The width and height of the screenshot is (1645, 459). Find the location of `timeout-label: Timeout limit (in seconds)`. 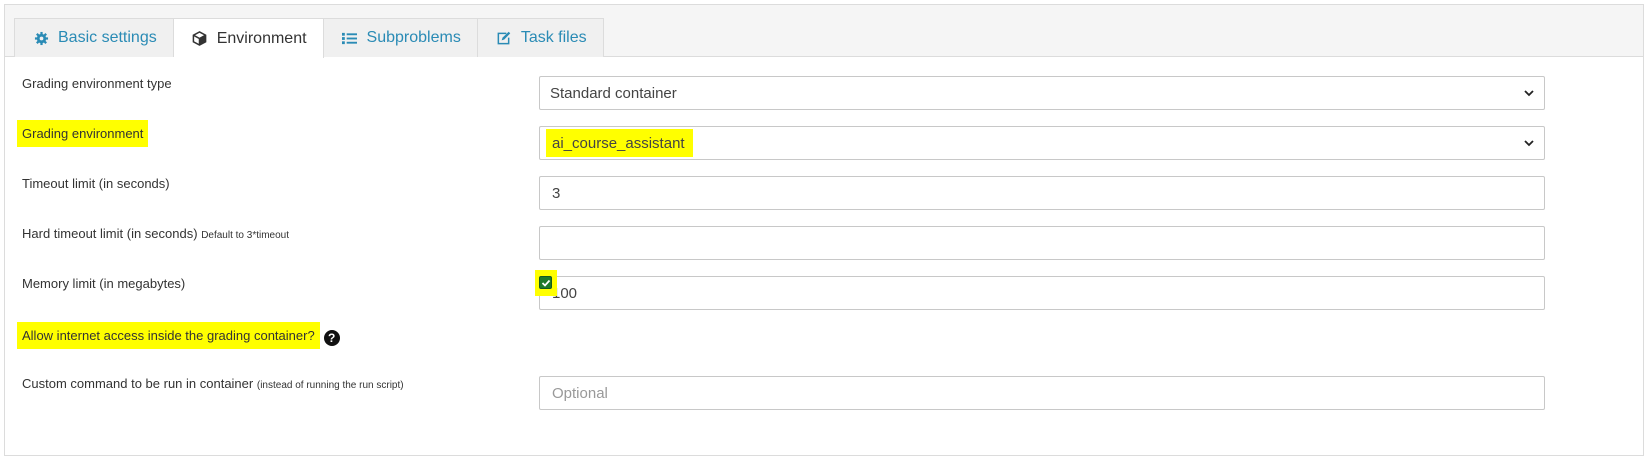

timeout-label: Timeout limit (in seconds) is located at coordinates (96, 183).